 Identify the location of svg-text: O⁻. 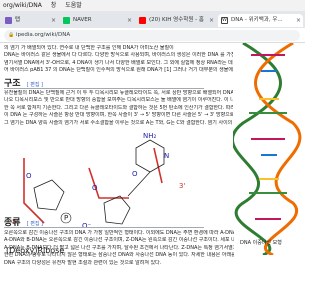
(87, 226).